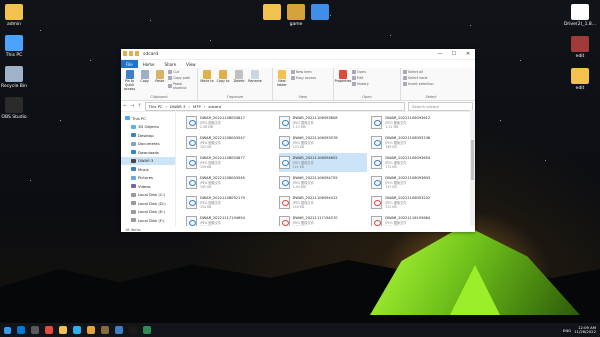 This screenshot has width=600, height=337. What do you see at coordinates (415, 182) in the screenshot?
I see `file-item: DWAR_20221106093603 JPEG 图像文件 157 KB` at bounding box center [415, 182].